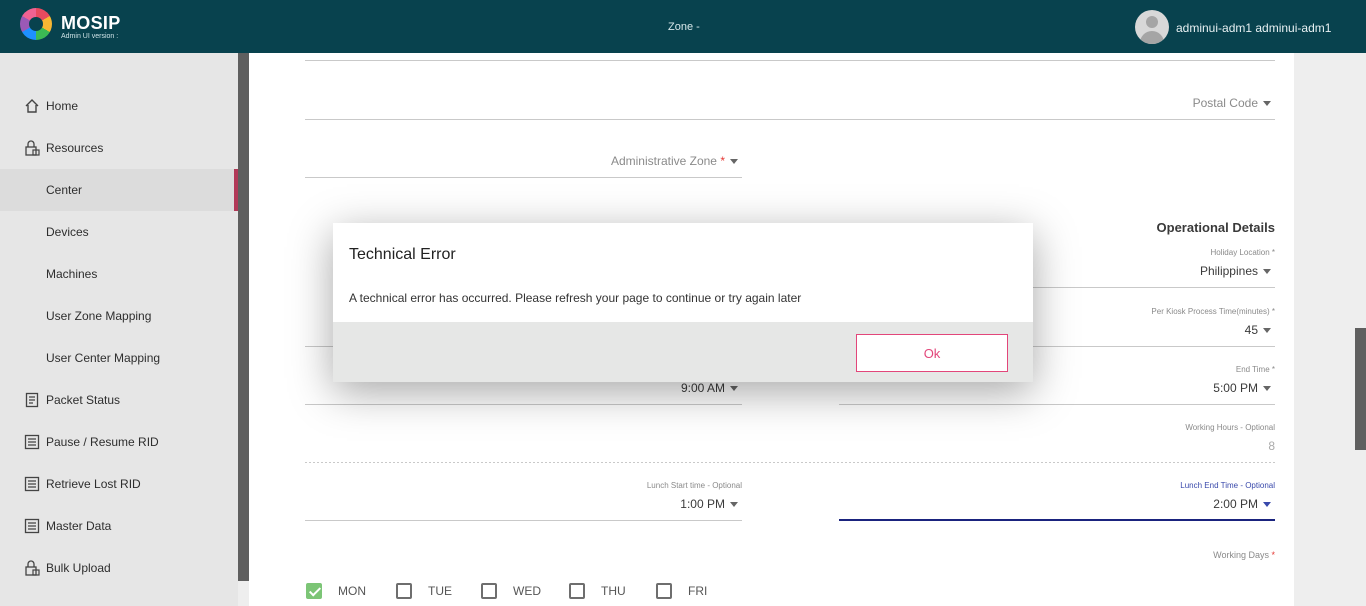 This screenshot has height=606, width=1366. What do you see at coordinates (119, 106) in the screenshot?
I see `sidebar-item-home: Home` at bounding box center [119, 106].